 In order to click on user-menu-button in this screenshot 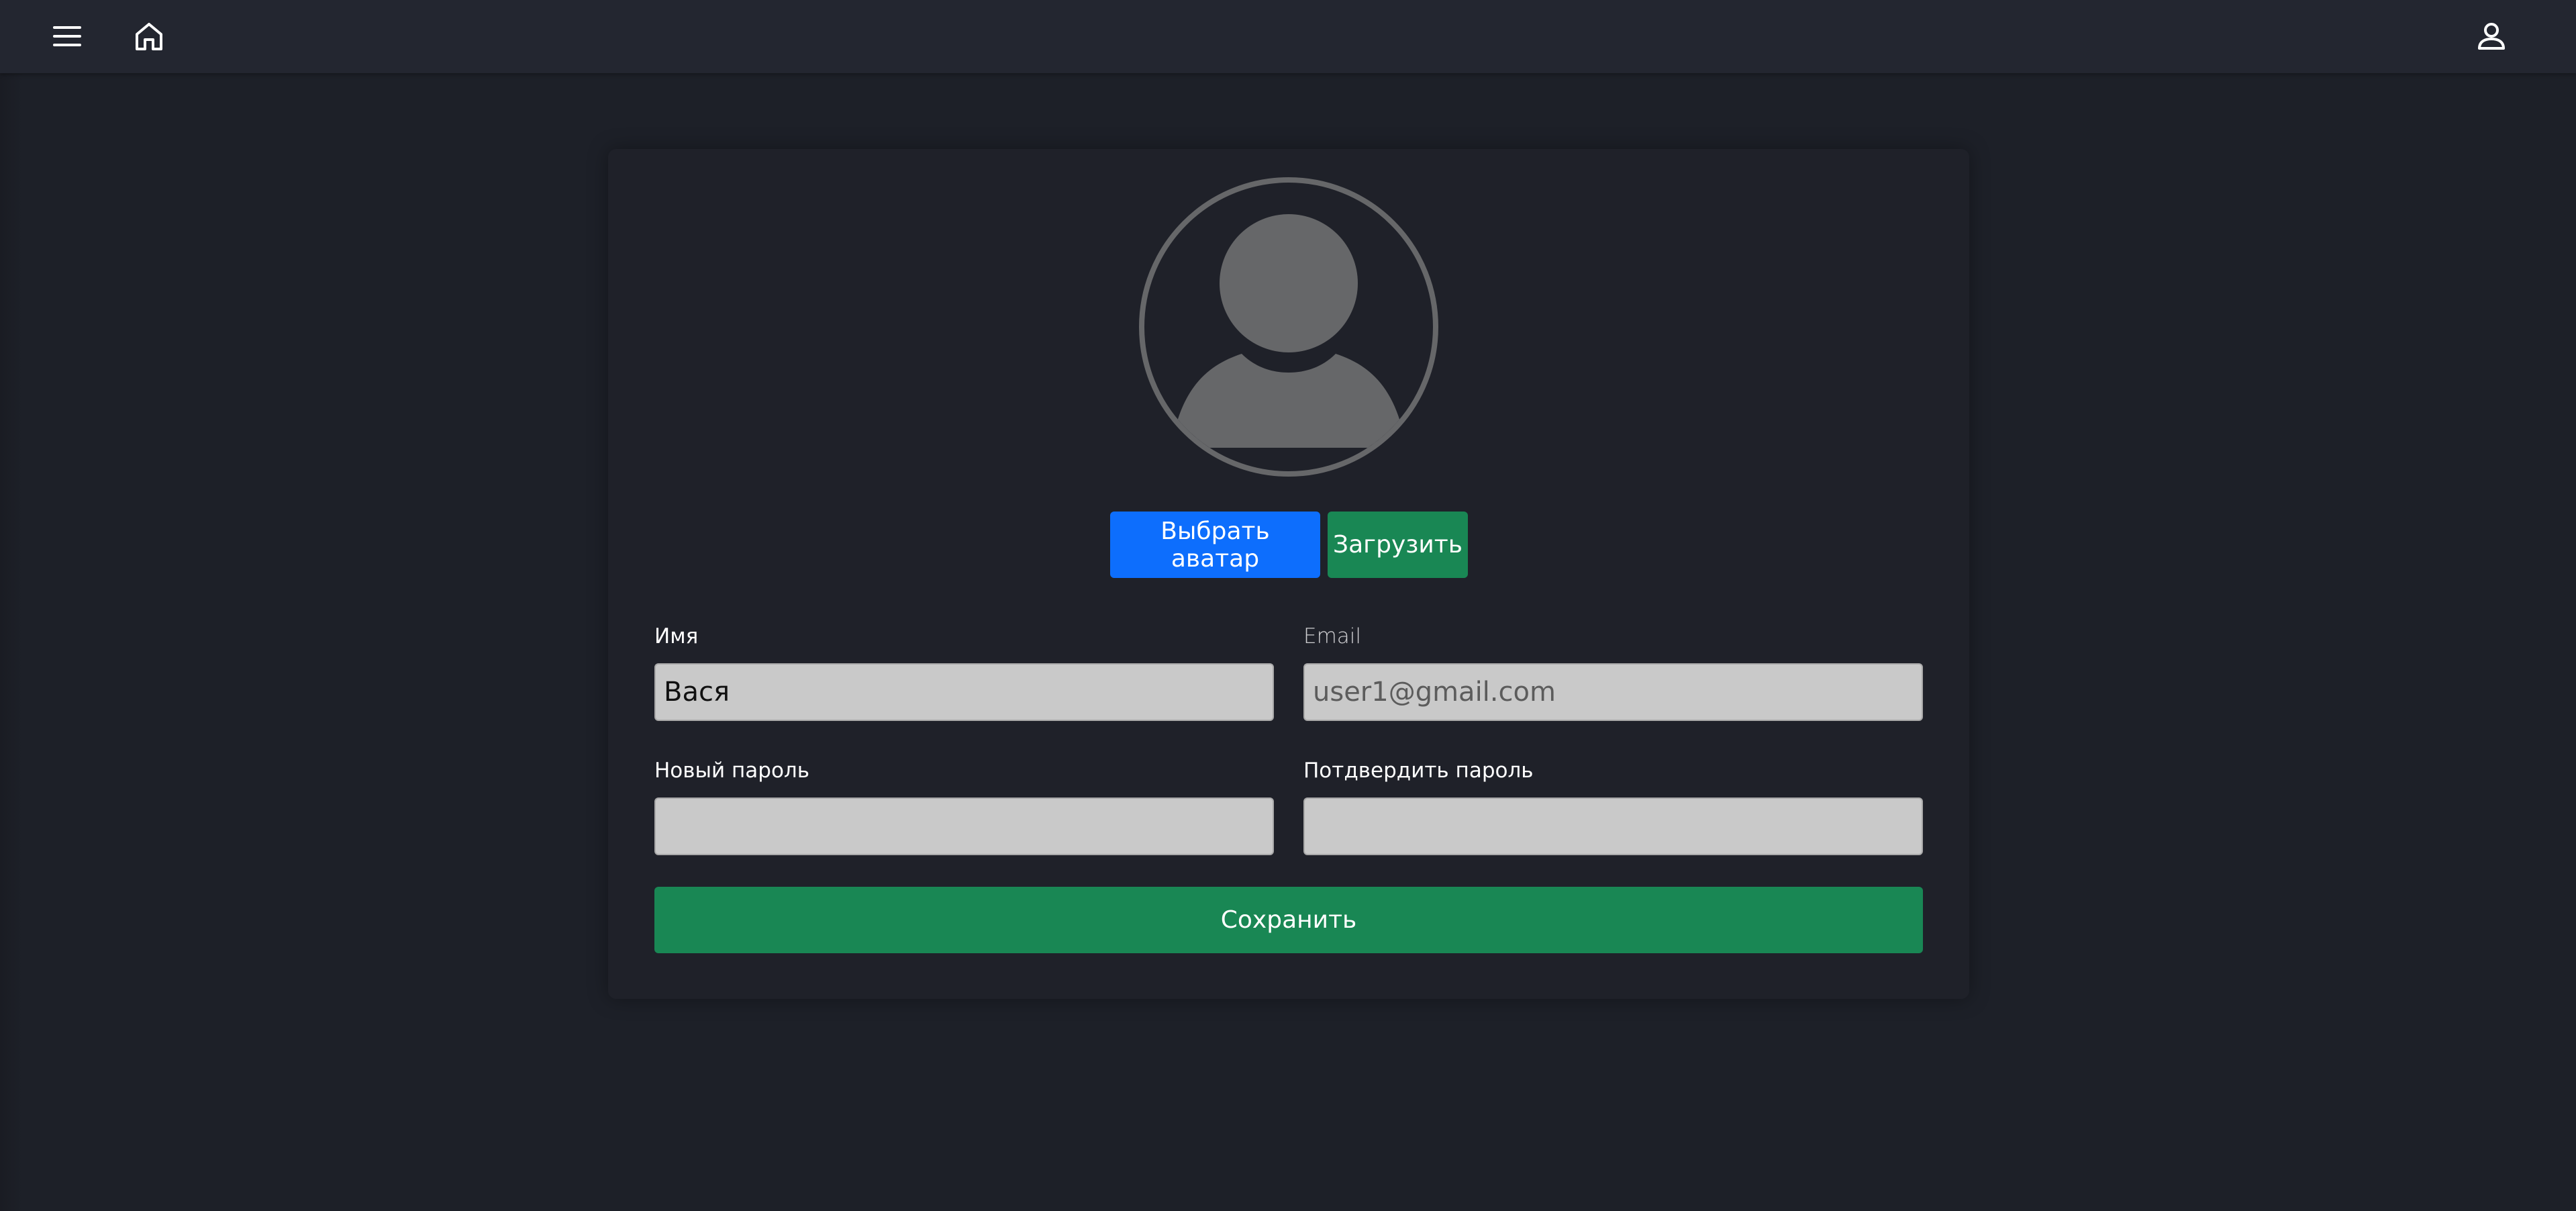, I will do `click(2491, 36)`.